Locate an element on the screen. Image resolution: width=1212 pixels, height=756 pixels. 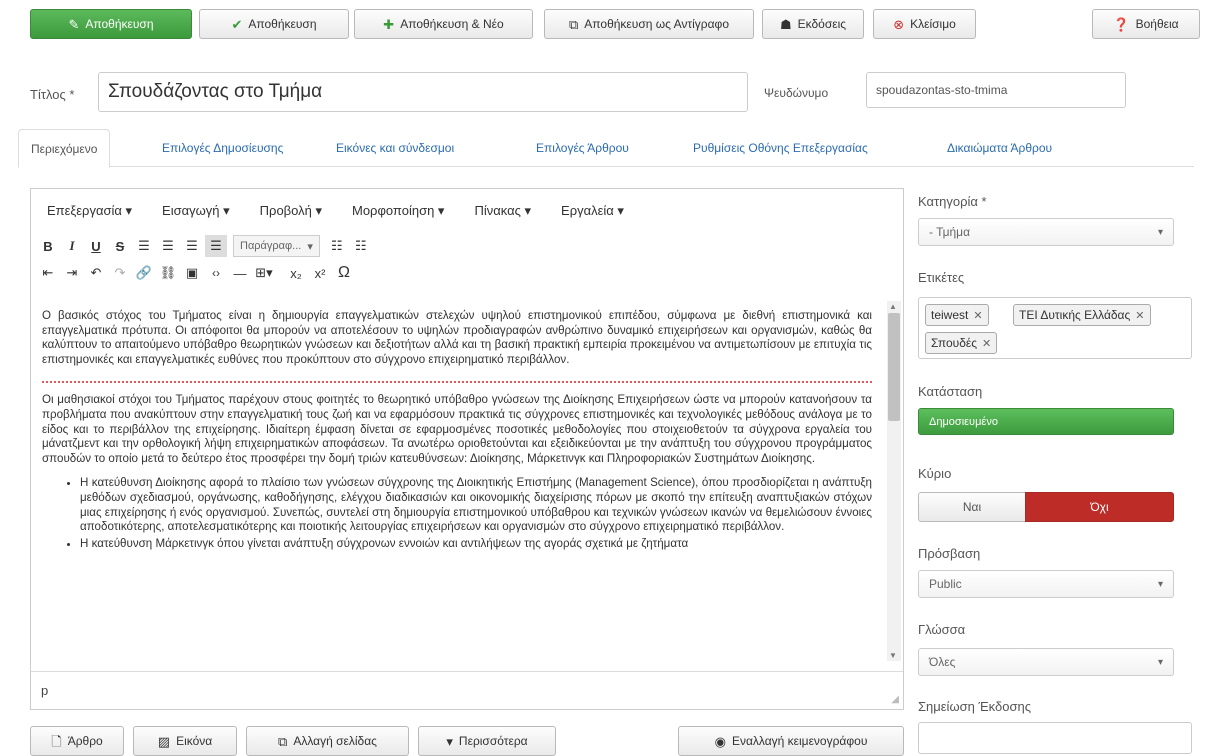
align-right-icon: ☰ is located at coordinates (192, 246).